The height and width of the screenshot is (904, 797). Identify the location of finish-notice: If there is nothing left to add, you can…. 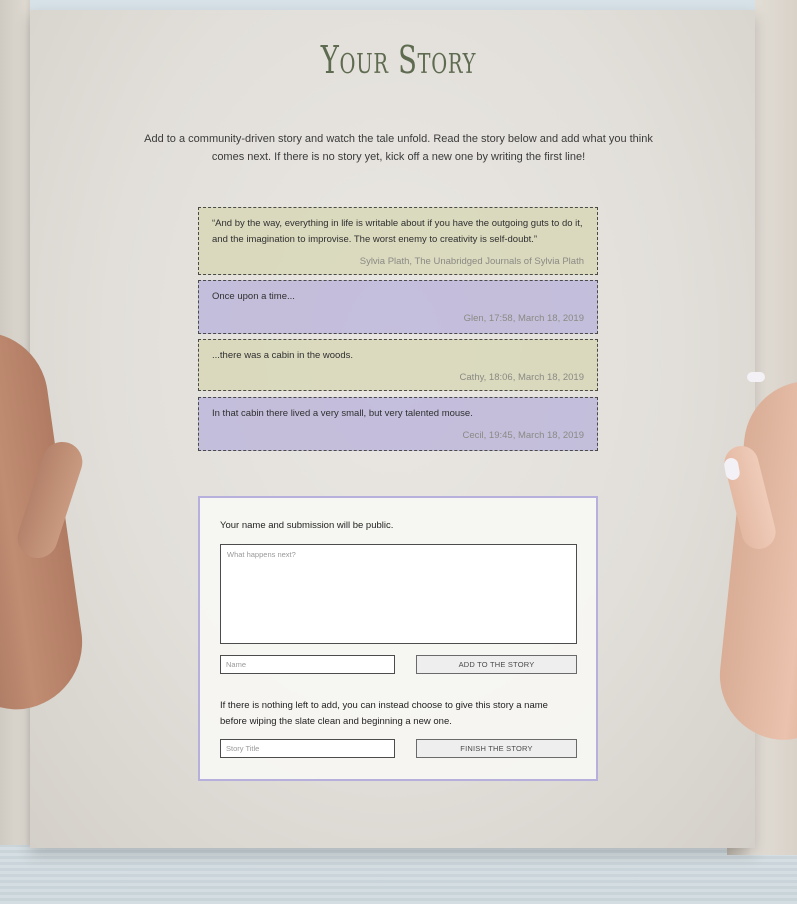
(384, 713).